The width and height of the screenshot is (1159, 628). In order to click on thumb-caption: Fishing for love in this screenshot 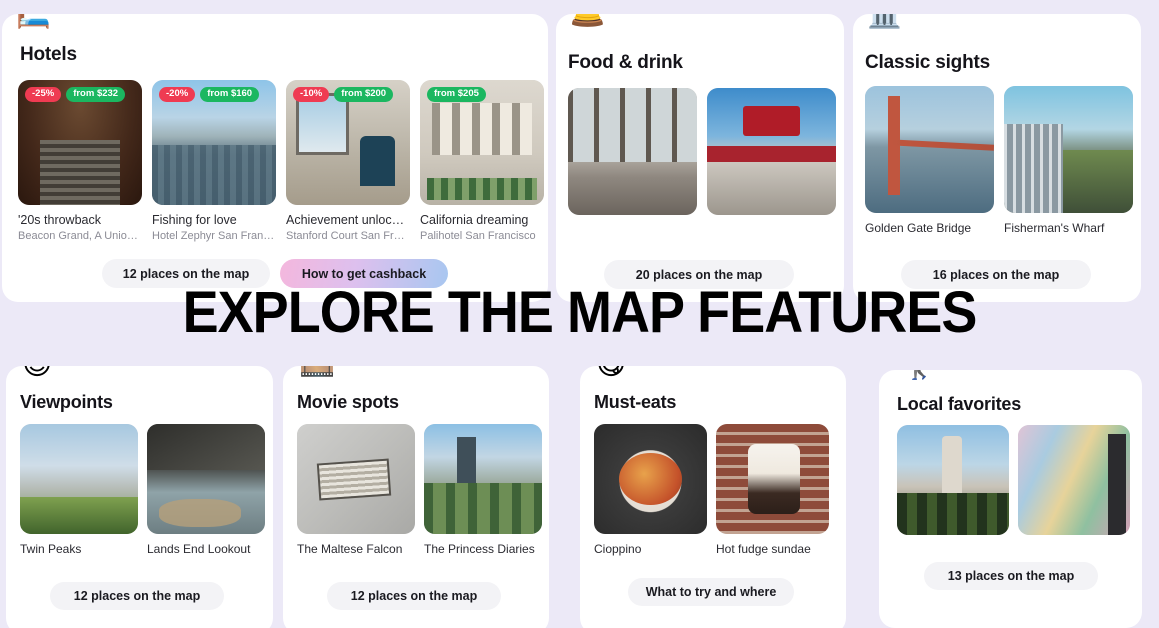, I will do `click(194, 220)`.